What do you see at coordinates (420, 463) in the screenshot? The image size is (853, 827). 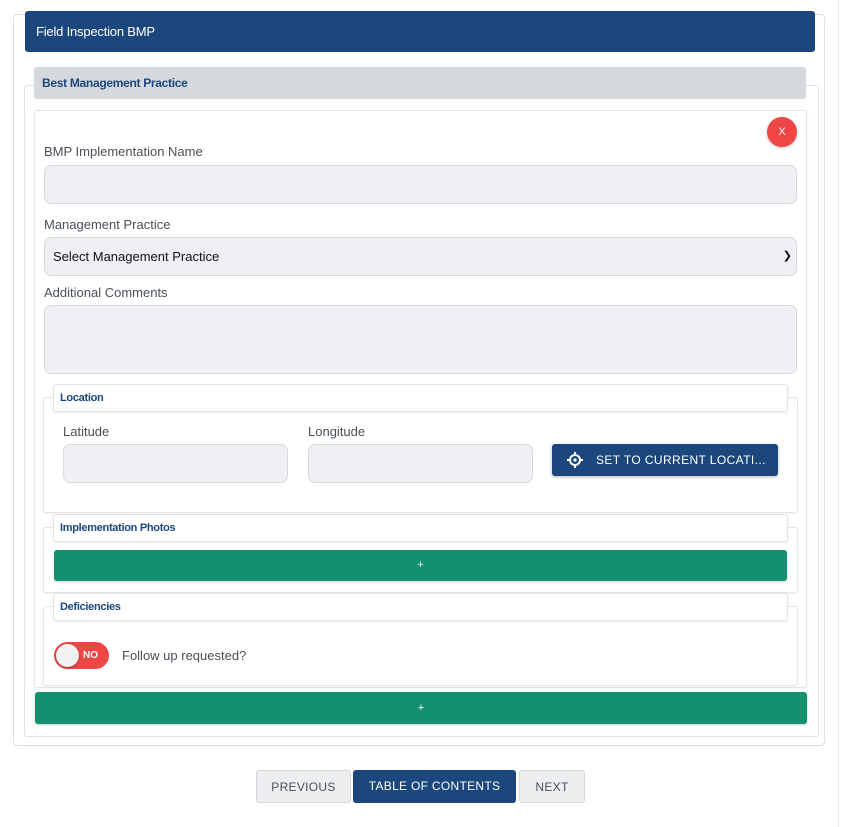 I see `longitude-input` at bounding box center [420, 463].